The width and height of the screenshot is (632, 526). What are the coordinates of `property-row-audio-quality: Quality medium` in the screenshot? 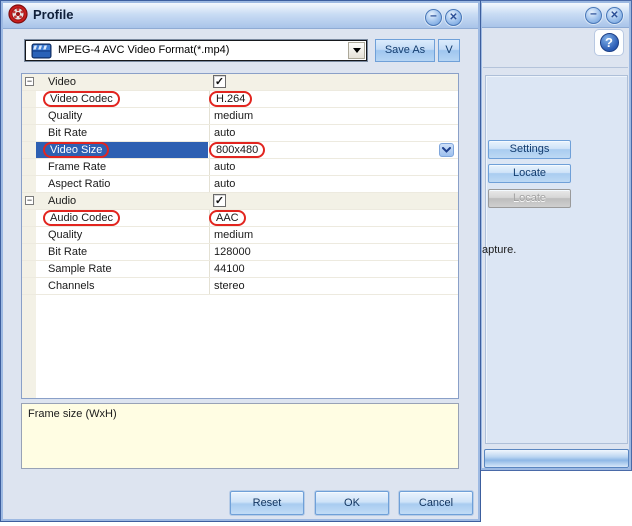 It's located at (240, 235).